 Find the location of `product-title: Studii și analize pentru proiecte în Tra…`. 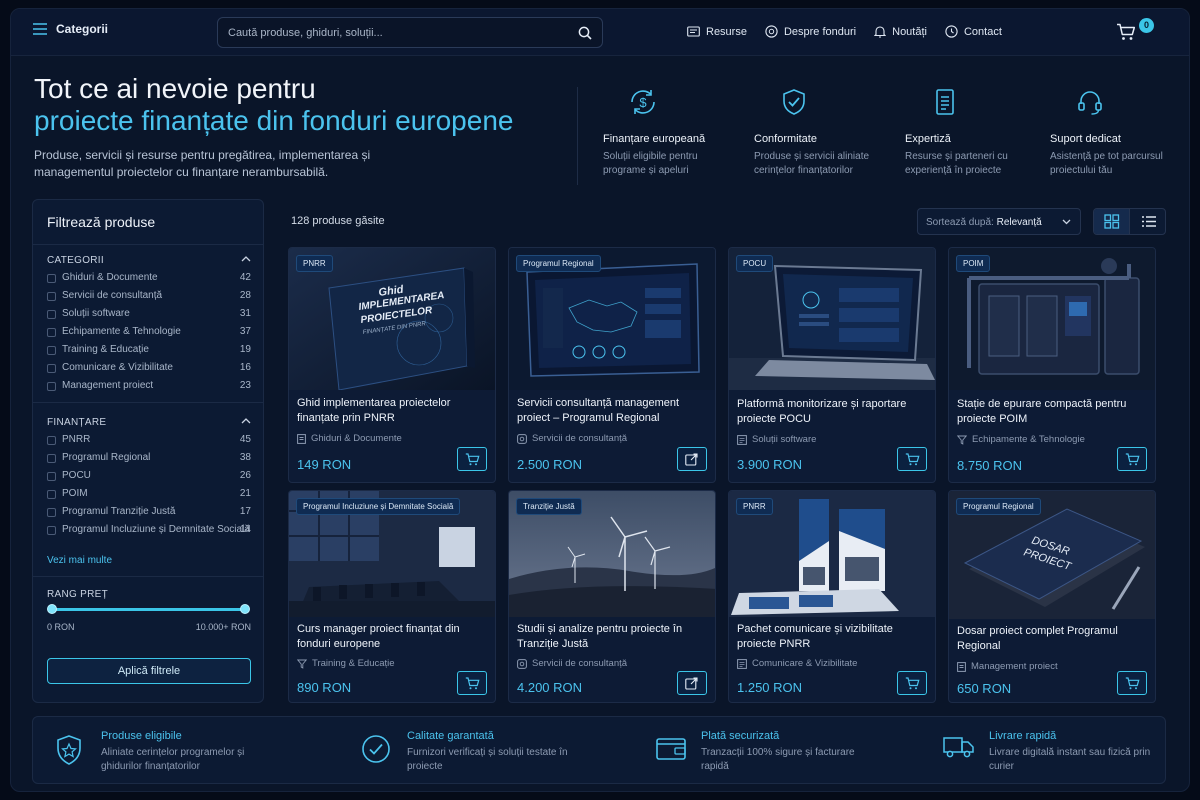

product-title: Studii și analize pentru proiecte în Tra… is located at coordinates (612, 637).